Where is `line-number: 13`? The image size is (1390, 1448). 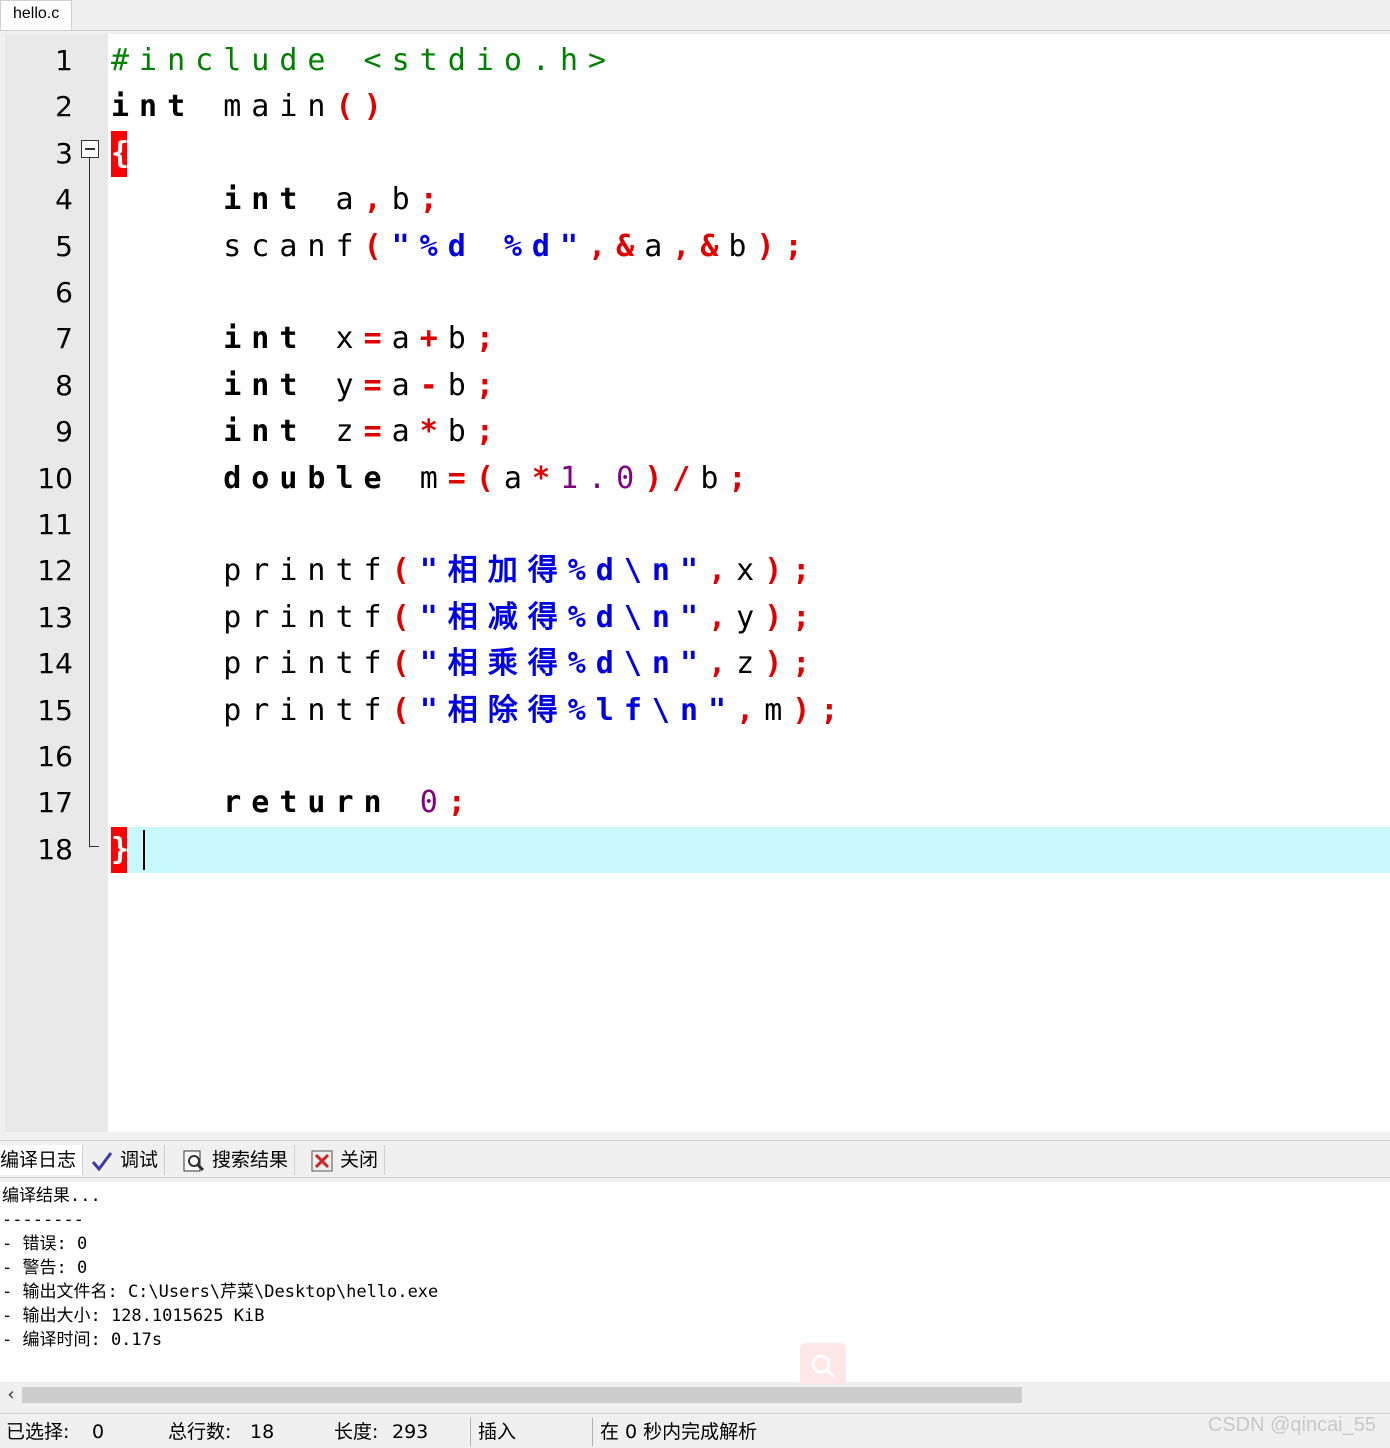 line-number: 13 is located at coordinates (55, 617).